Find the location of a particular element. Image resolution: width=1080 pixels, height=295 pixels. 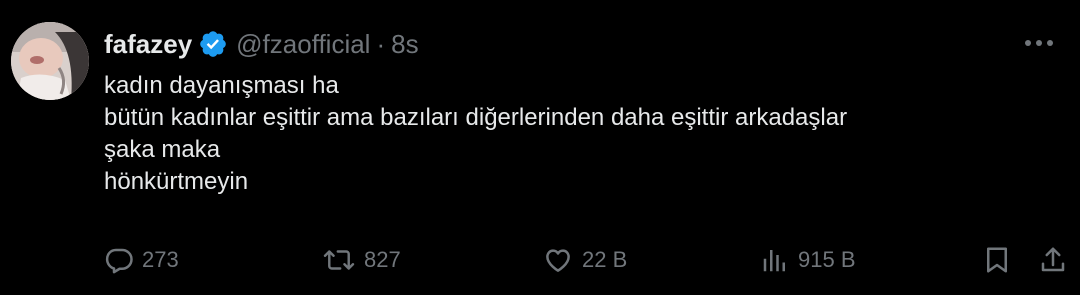

repost-button: 827 is located at coordinates (361, 260).